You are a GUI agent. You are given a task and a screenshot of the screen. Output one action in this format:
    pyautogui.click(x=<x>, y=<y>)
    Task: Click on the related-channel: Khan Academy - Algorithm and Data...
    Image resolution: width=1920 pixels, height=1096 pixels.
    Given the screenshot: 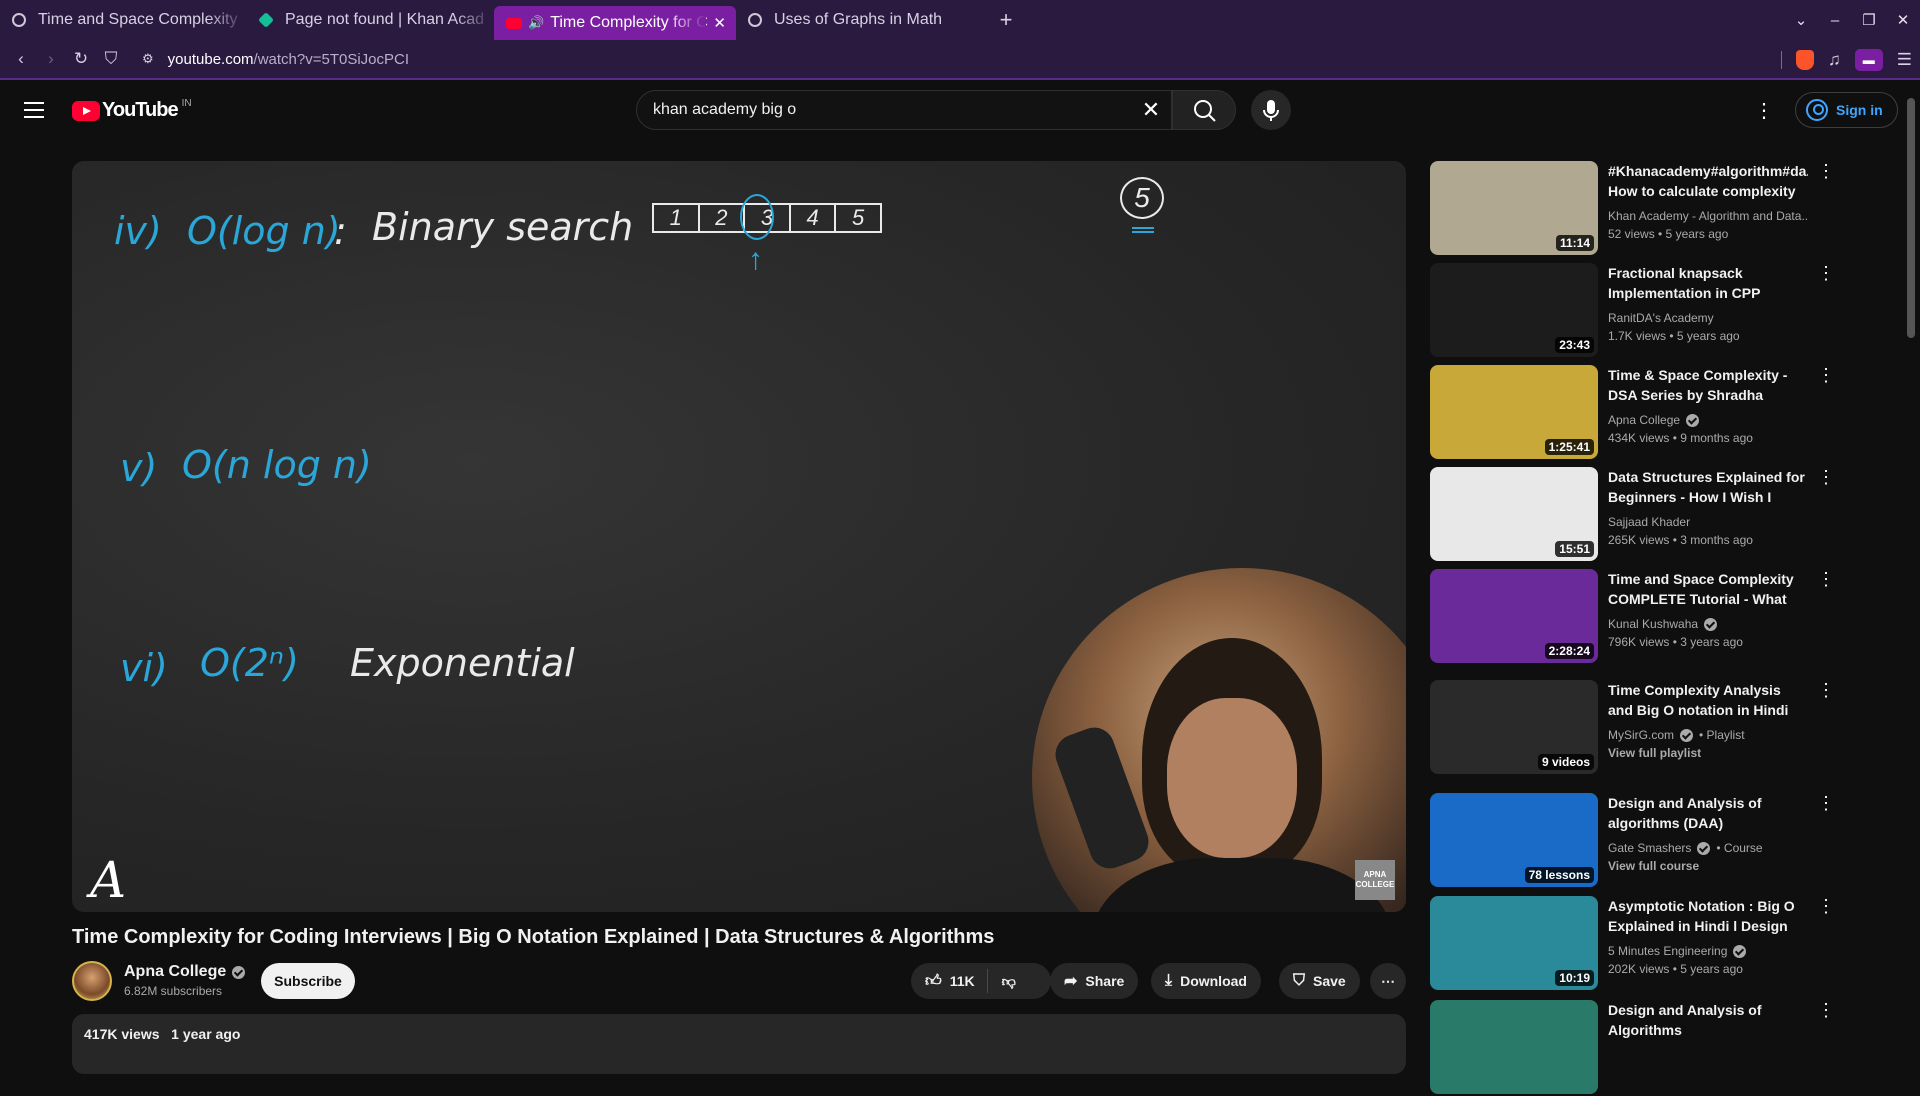 What is the action you would take?
    pyautogui.click(x=1708, y=216)
    